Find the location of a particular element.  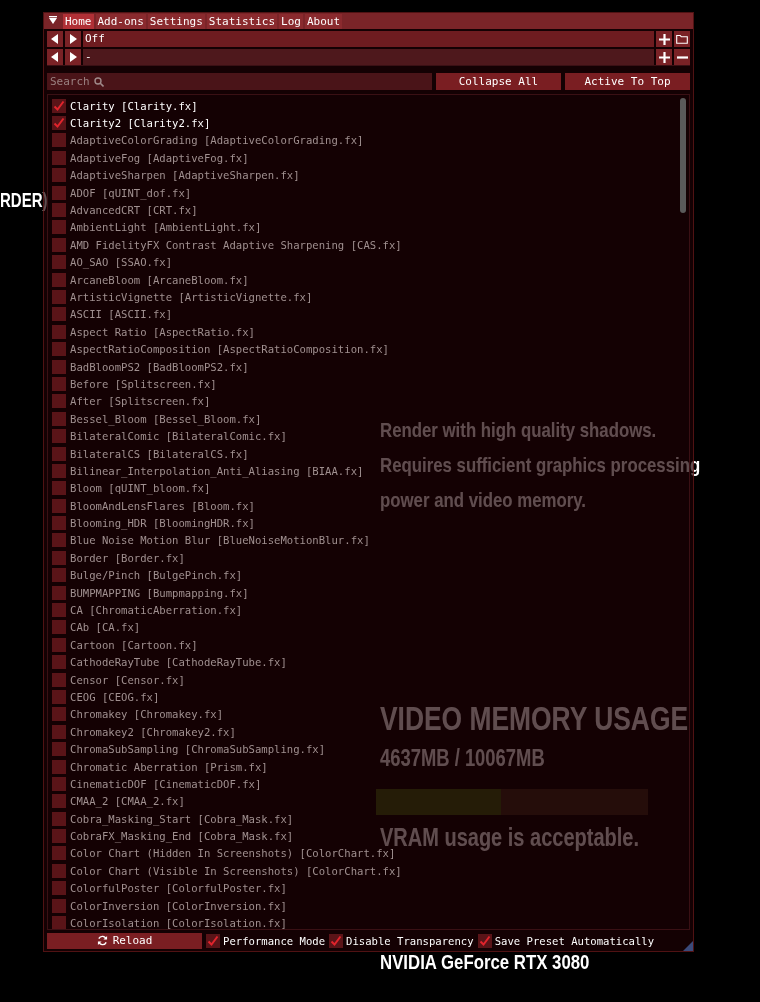

effect-label: AdvancedCRT [CRT.fx] is located at coordinates (134, 210).